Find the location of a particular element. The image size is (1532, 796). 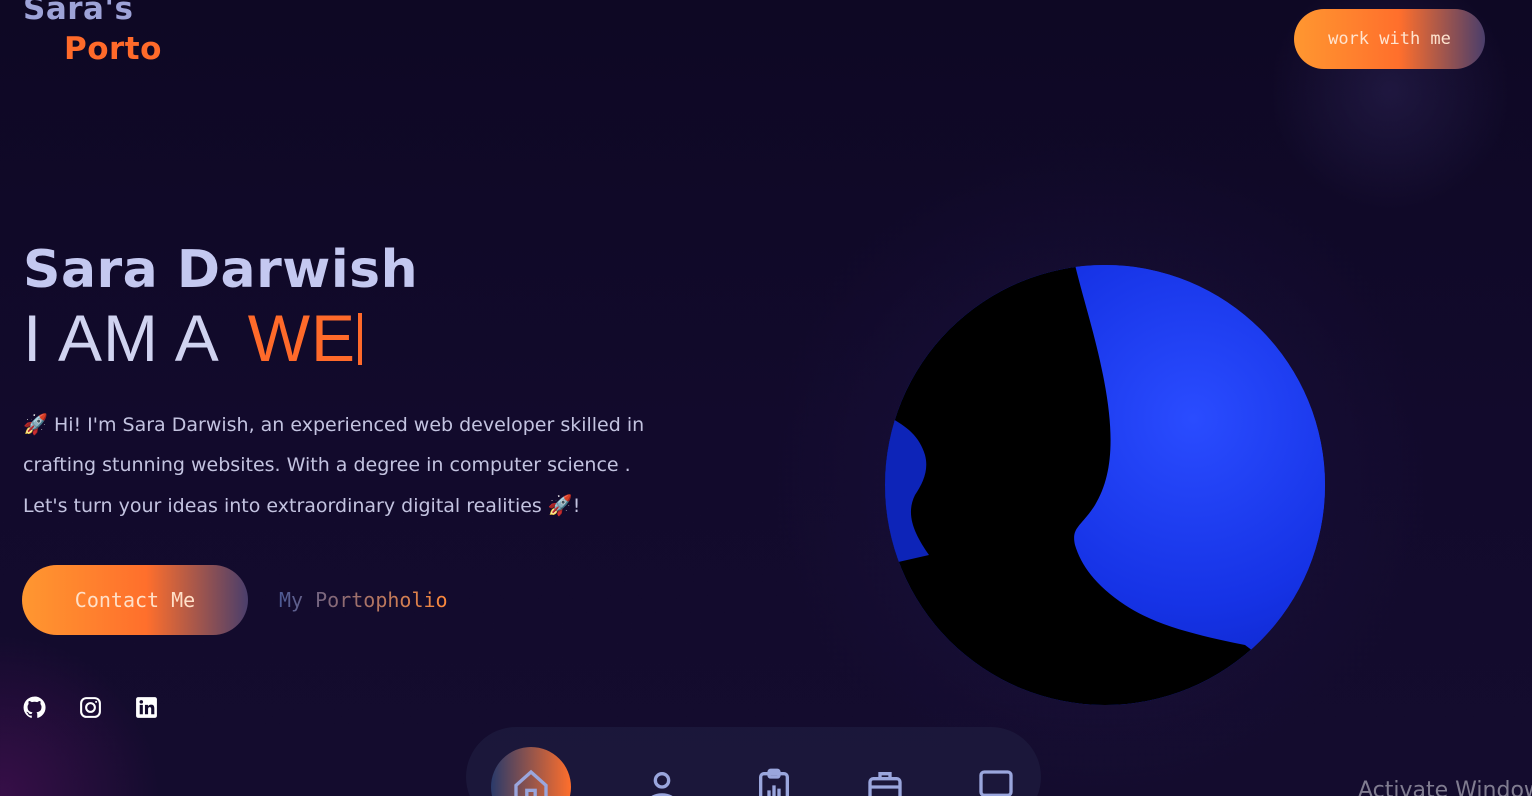

site-logo: Sara's Porto is located at coordinates (92, 32).